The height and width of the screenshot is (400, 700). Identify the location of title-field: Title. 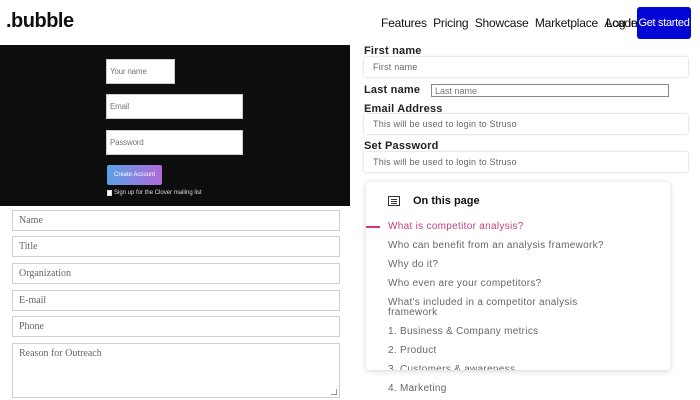
(176, 246).